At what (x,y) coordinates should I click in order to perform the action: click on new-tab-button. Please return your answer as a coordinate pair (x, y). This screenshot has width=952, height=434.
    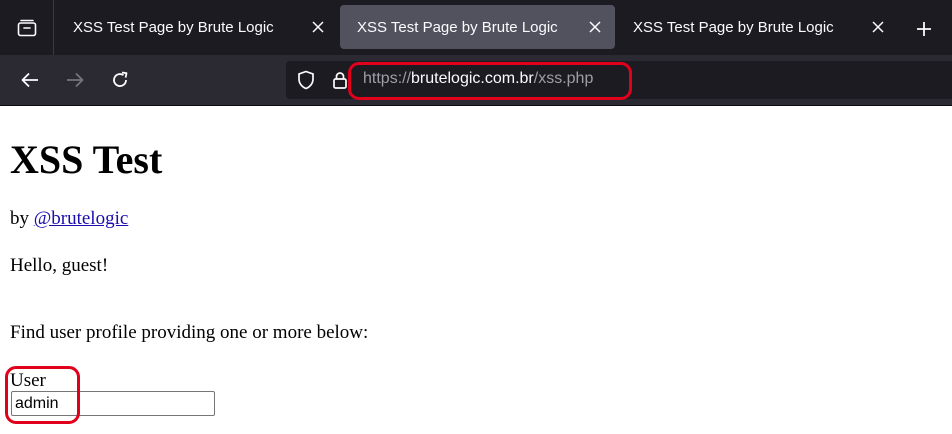
    Looking at the image, I should click on (924, 29).